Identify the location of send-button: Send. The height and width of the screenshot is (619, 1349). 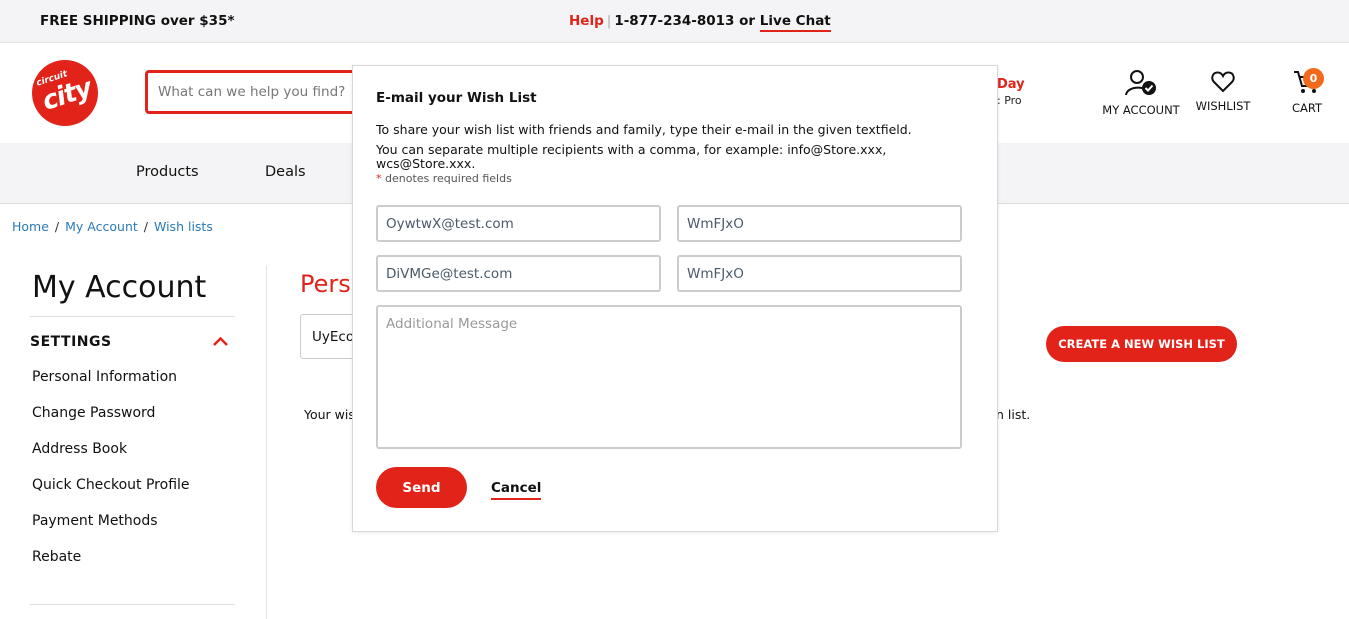
(421, 487).